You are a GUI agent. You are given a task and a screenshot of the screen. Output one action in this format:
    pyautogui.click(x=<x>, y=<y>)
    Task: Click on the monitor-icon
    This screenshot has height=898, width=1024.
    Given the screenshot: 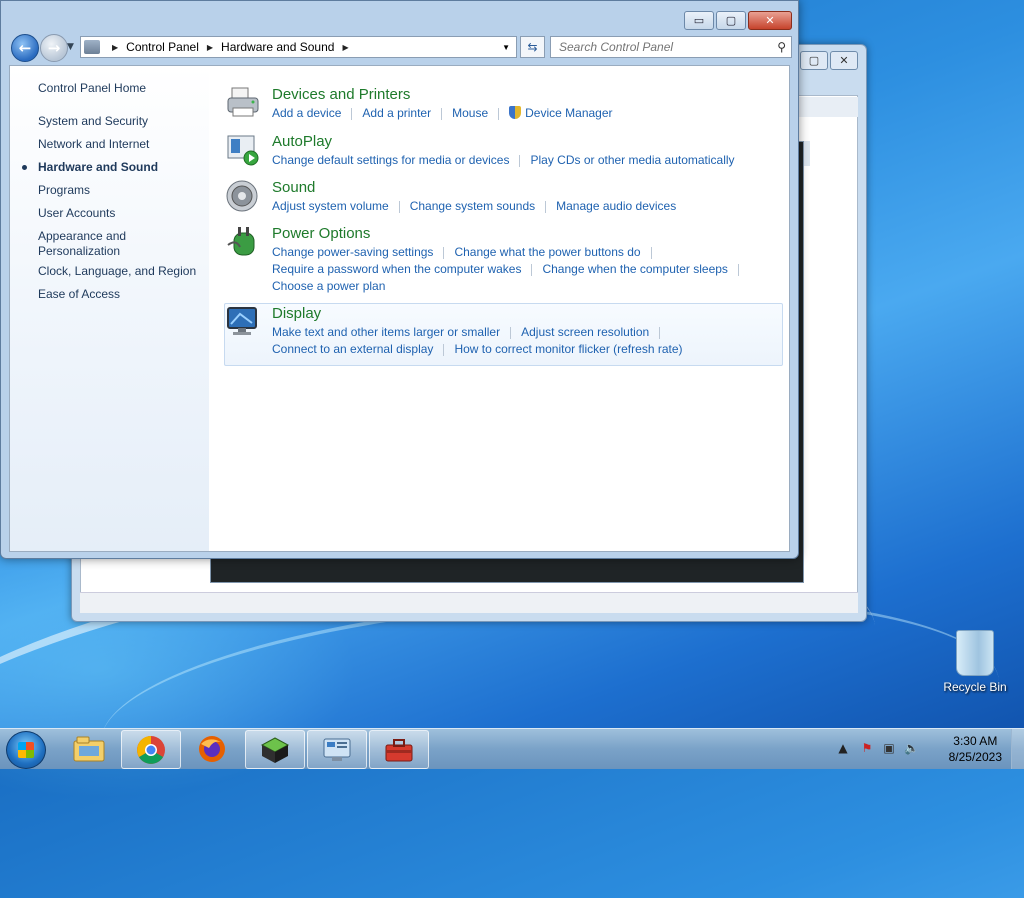 What is the action you would take?
    pyautogui.click(x=242, y=321)
    